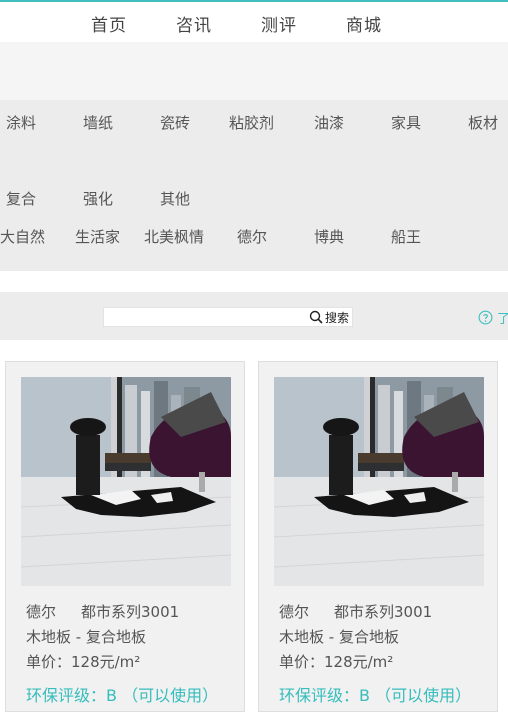  I want to click on nav-item-reviews: 测评, so click(279, 23).